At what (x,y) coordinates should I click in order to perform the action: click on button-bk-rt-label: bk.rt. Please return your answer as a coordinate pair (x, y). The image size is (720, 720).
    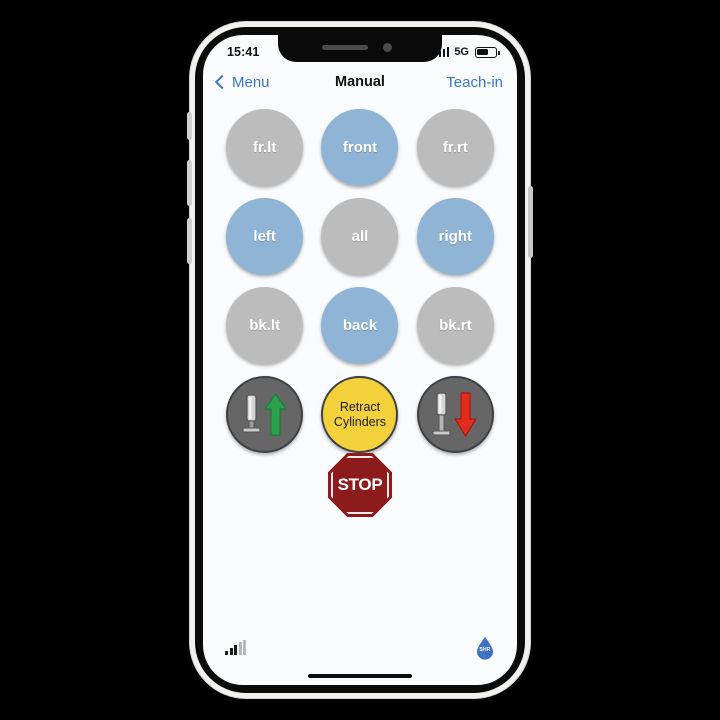
    Looking at the image, I should click on (455, 325).